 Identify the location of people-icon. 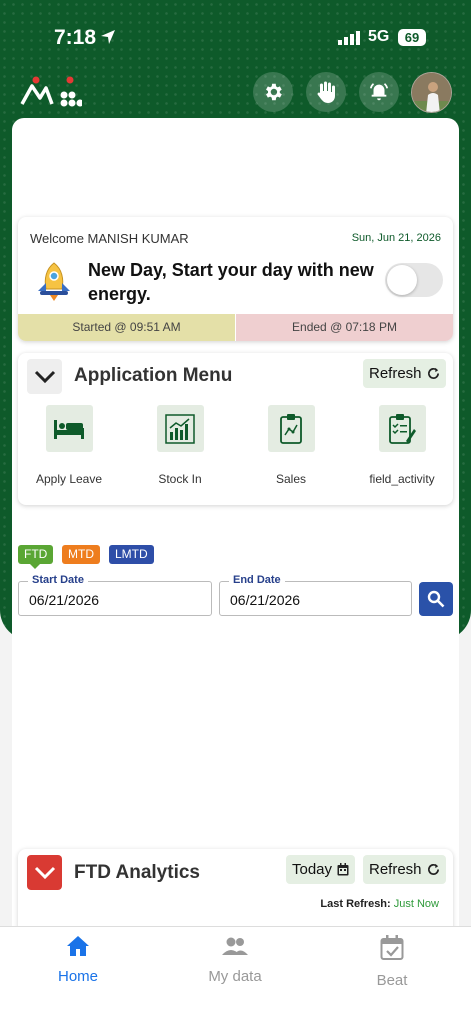
(235, 946).